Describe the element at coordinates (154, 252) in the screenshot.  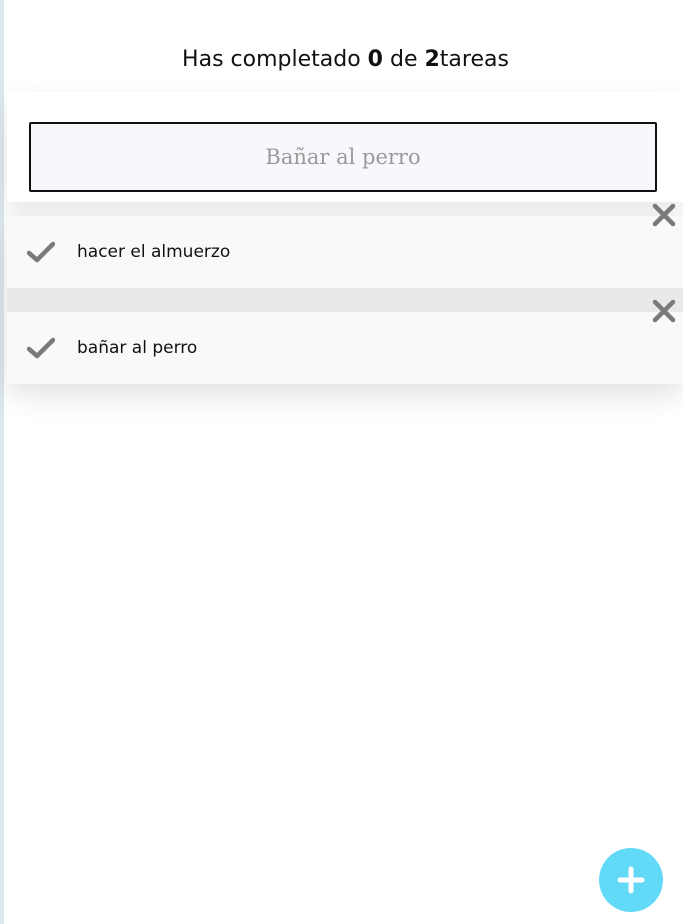
I see `task-label: hacer el almuerzo` at that location.